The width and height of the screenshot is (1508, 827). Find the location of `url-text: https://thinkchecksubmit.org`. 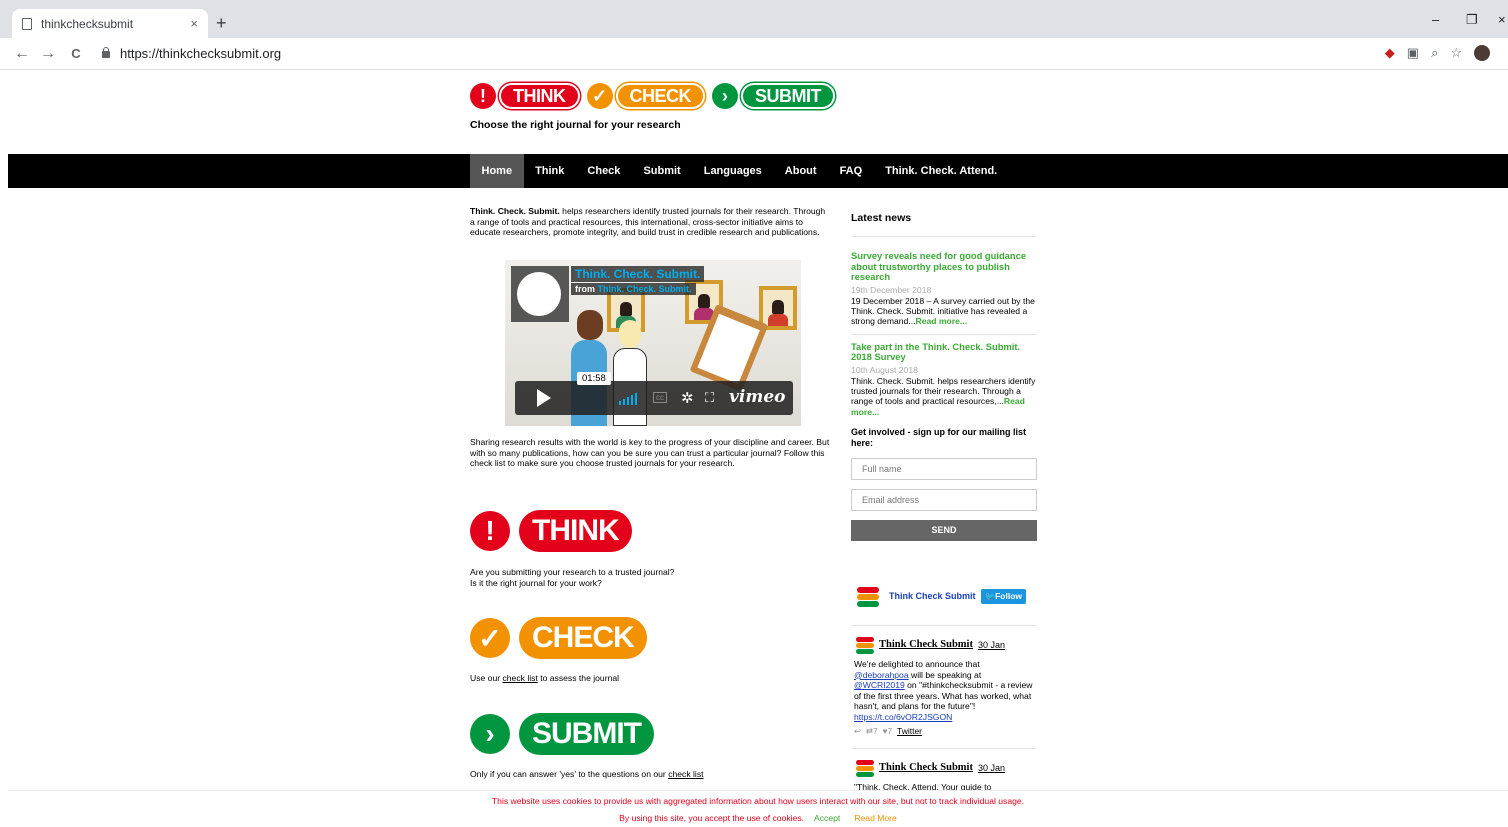

url-text: https://thinkchecksubmit.org is located at coordinates (201, 53).